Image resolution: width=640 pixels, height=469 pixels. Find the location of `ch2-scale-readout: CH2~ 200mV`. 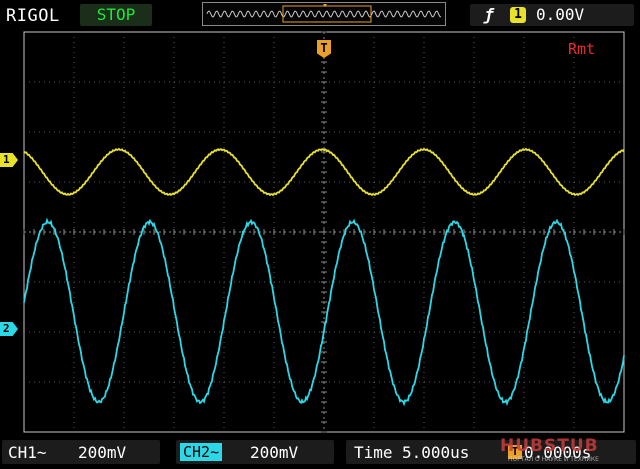

ch2-scale-readout: CH2~ 200mV is located at coordinates (255, 452).